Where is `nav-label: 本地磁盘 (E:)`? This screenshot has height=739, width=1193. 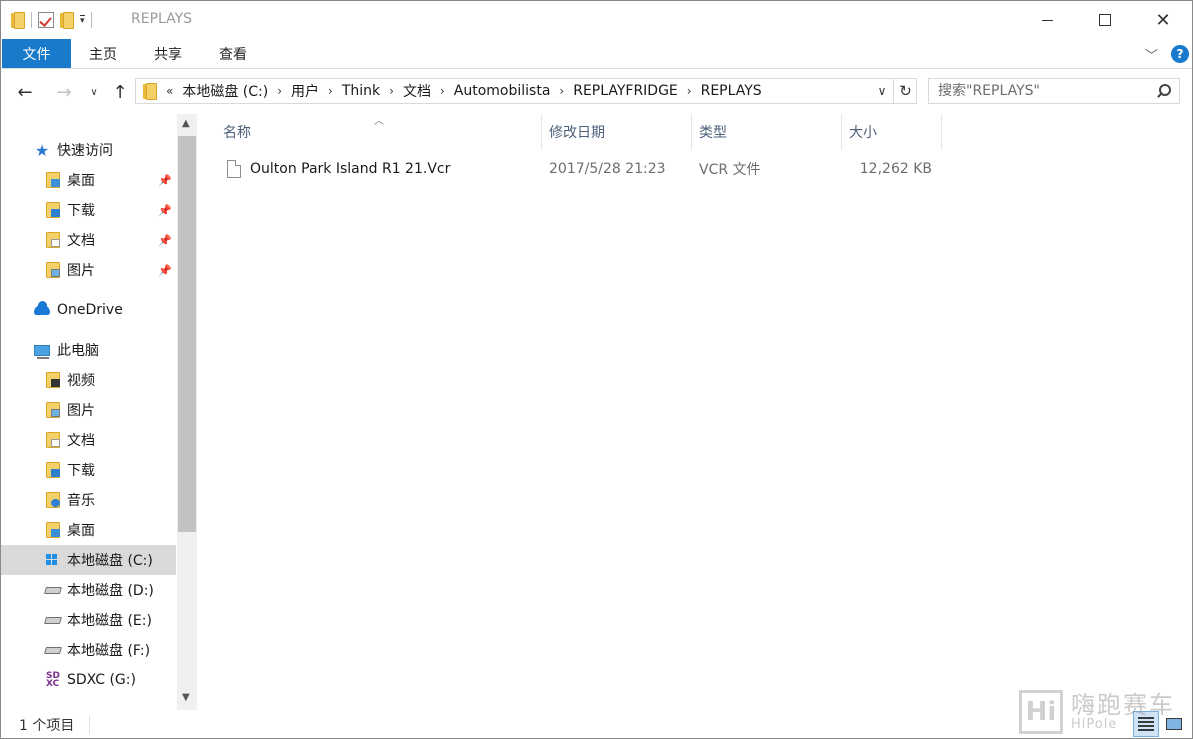
nav-label: 本地磁盘 (E:) is located at coordinates (109, 621).